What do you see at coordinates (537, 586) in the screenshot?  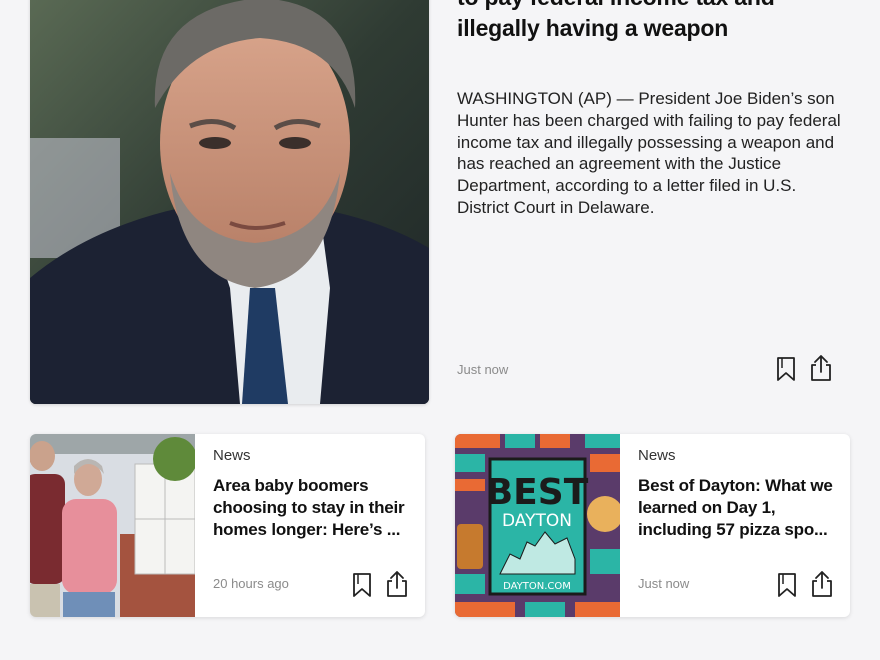 I see `thumb-site-text: DAYTON.COM` at bounding box center [537, 586].